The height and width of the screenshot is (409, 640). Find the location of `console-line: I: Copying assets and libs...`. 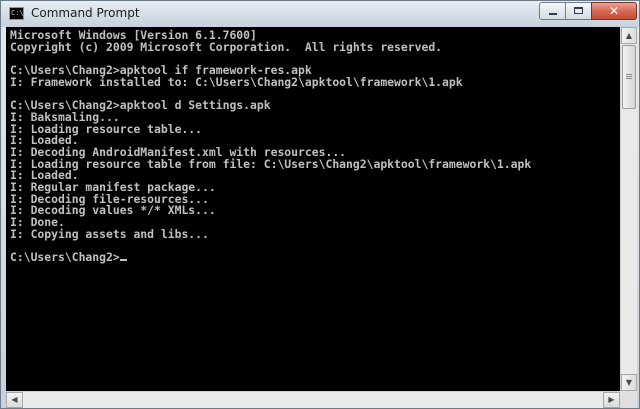

console-line: I: Copying assets and libs... is located at coordinates (109, 233).